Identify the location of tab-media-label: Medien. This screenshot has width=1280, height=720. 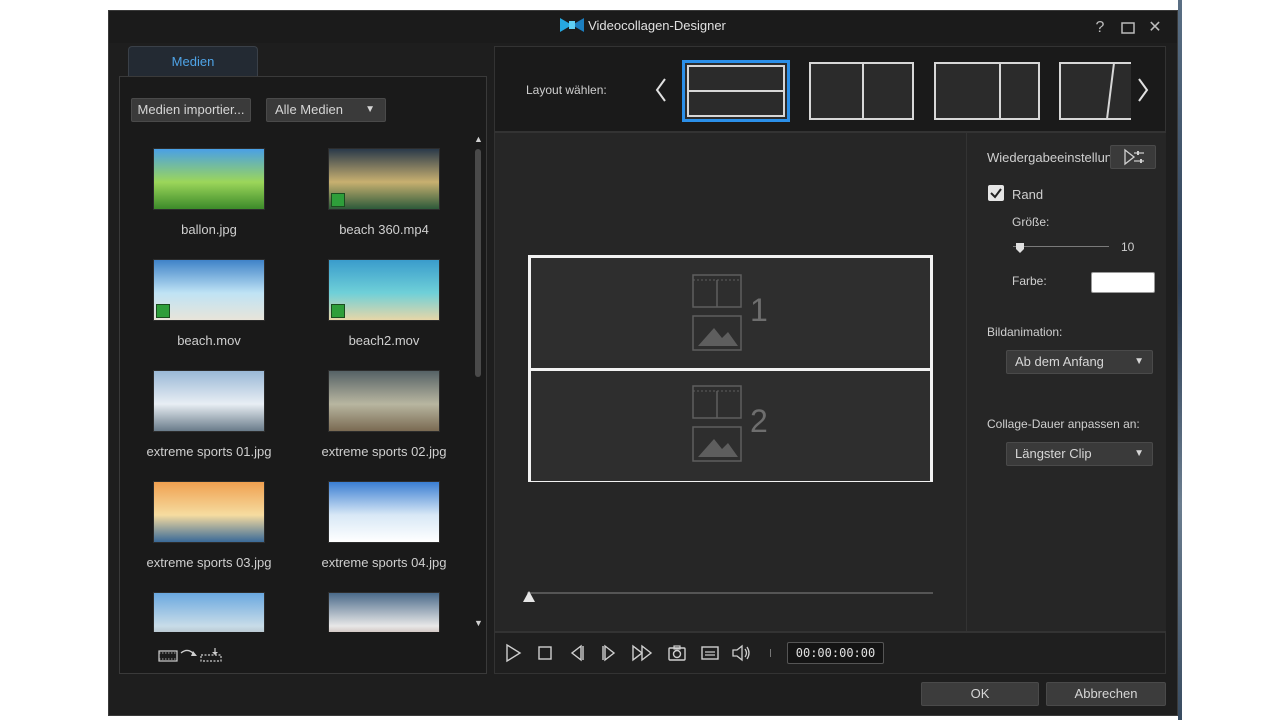
(193, 61).